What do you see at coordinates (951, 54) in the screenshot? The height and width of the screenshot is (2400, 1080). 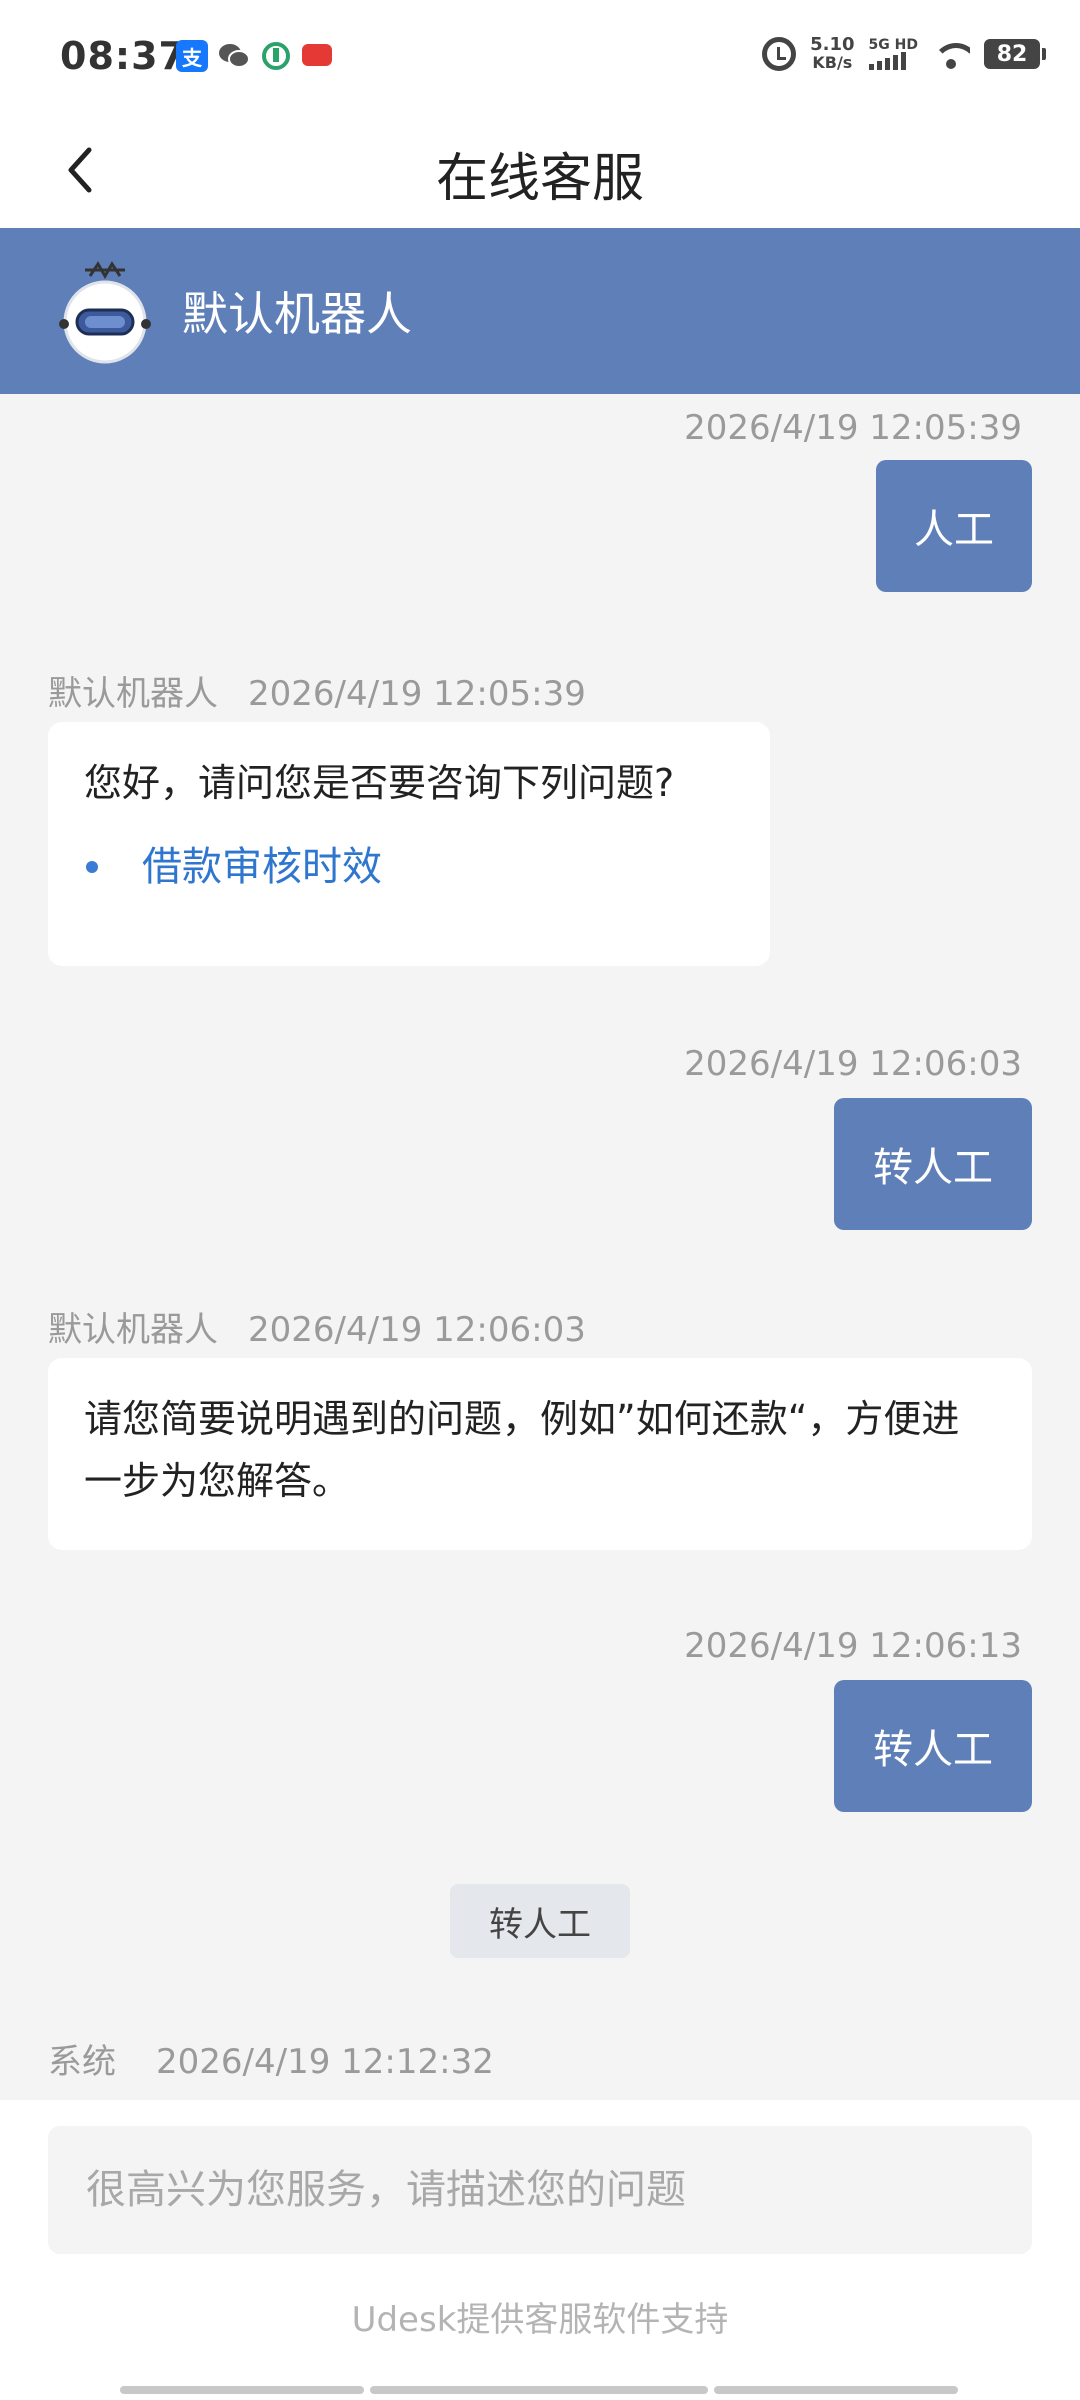 I see `wifi-icon` at bounding box center [951, 54].